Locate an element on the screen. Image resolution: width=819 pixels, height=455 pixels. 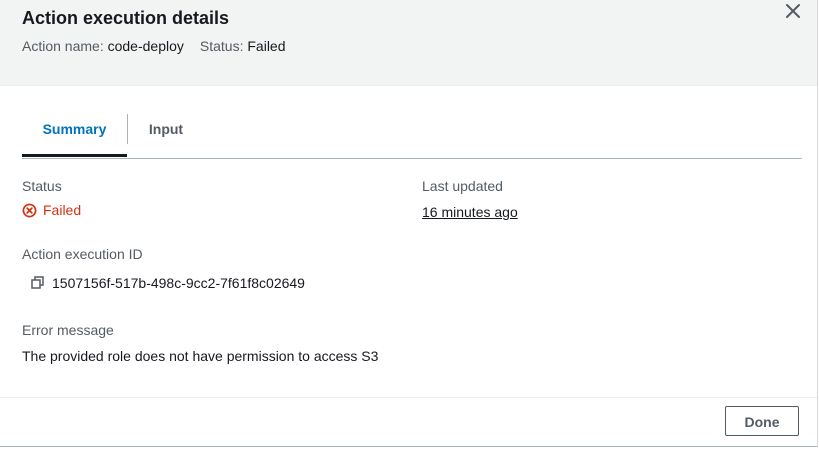
close-icon is located at coordinates (793, 11).